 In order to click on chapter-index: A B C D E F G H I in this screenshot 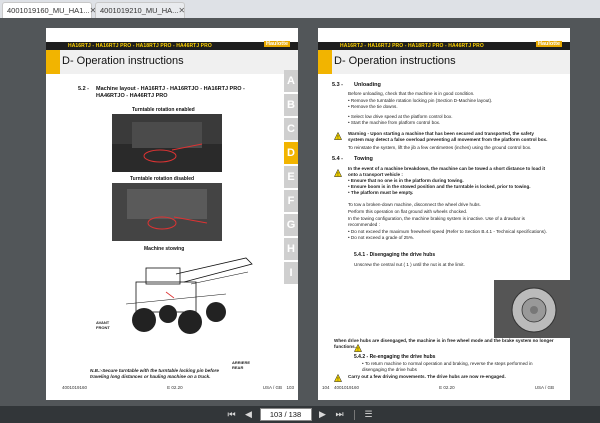, I will do `click(291, 210)`.